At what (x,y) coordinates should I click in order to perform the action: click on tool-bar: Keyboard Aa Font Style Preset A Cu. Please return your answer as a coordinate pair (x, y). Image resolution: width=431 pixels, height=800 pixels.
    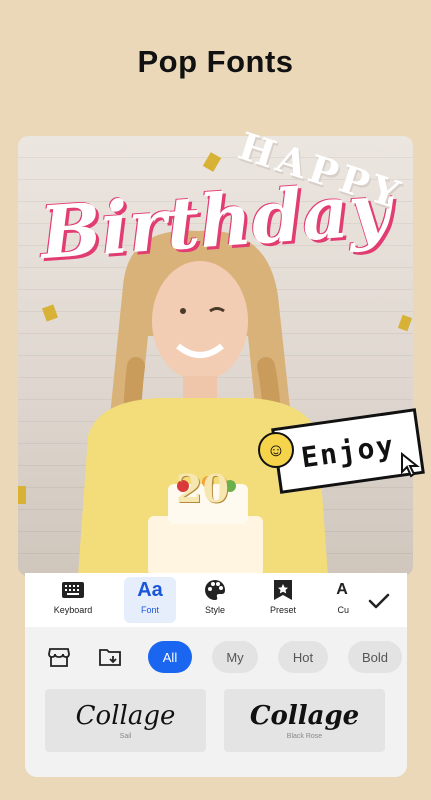
    Looking at the image, I should click on (216, 600).